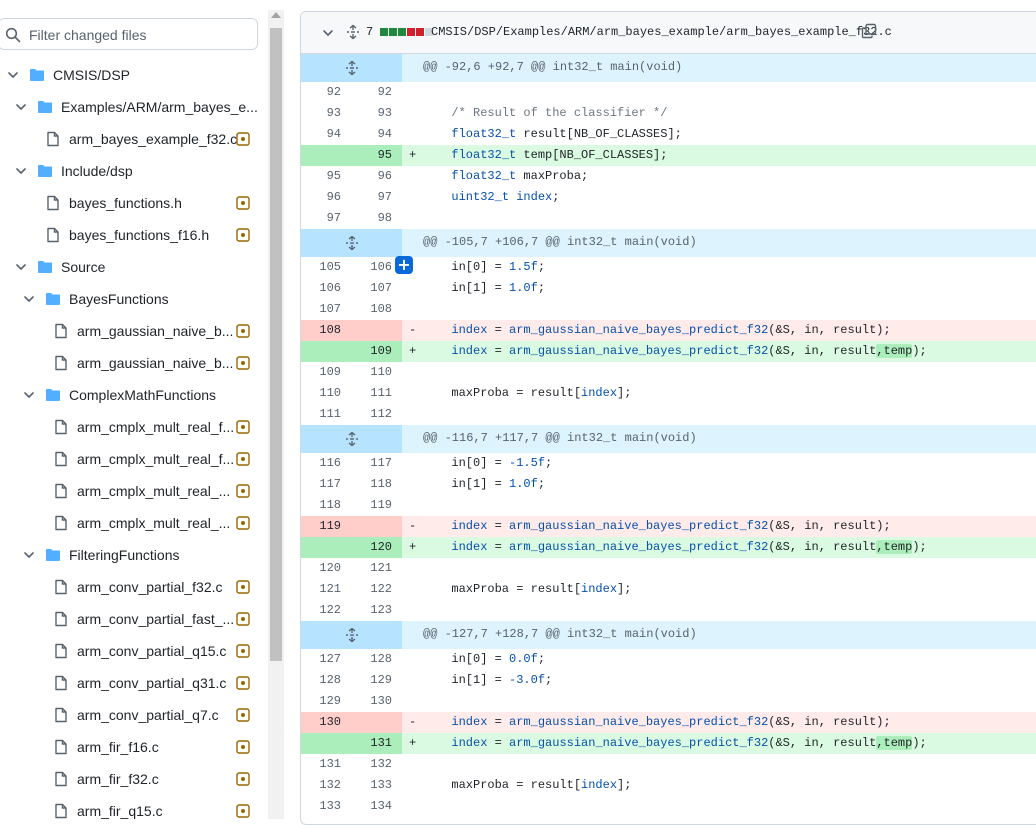  I want to click on new-line-number: 96, so click(372, 176).